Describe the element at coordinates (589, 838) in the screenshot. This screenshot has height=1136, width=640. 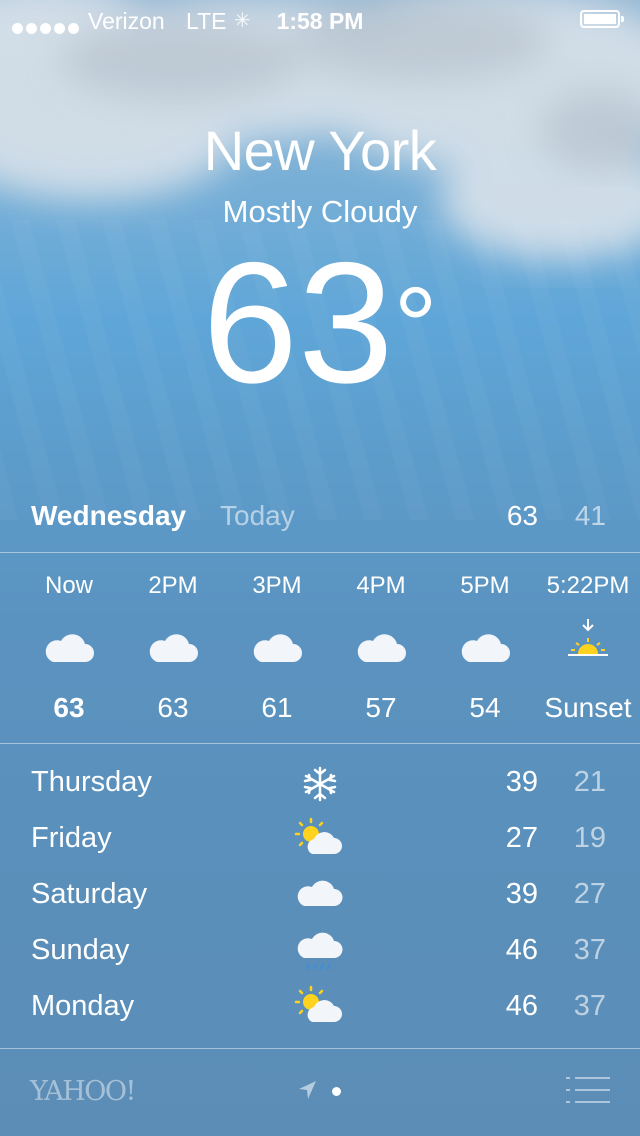
I see `daily-low: 19` at that location.